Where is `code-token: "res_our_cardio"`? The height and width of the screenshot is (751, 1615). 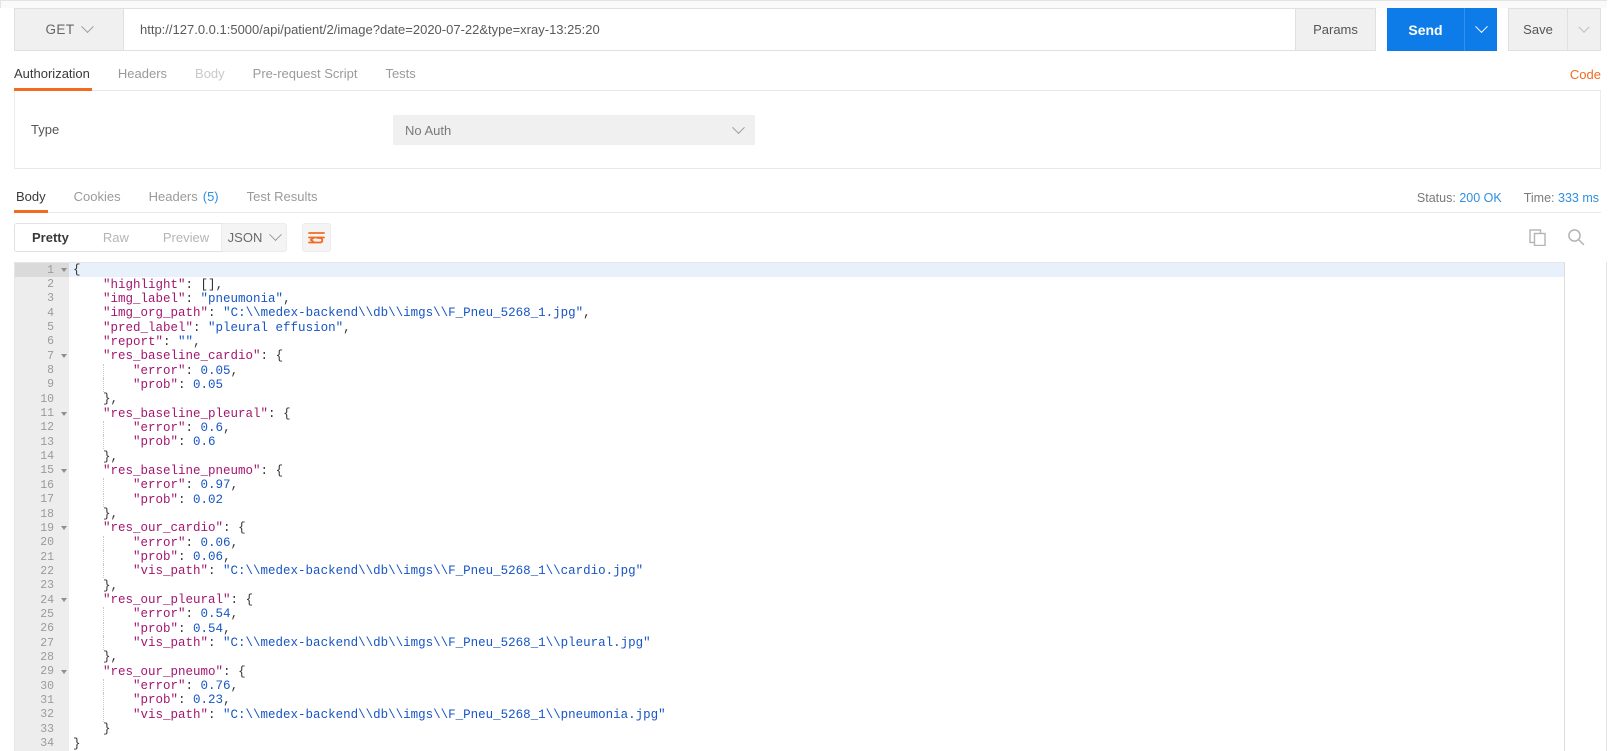 code-token: "res_our_cardio" is located at coordinates (163, 528).